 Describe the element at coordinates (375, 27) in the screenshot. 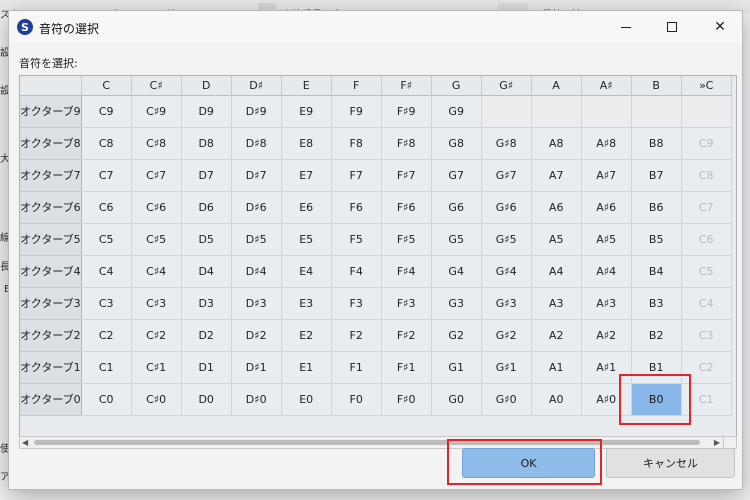

I see `title-bar: S 音符の選択 ✕` at that location.